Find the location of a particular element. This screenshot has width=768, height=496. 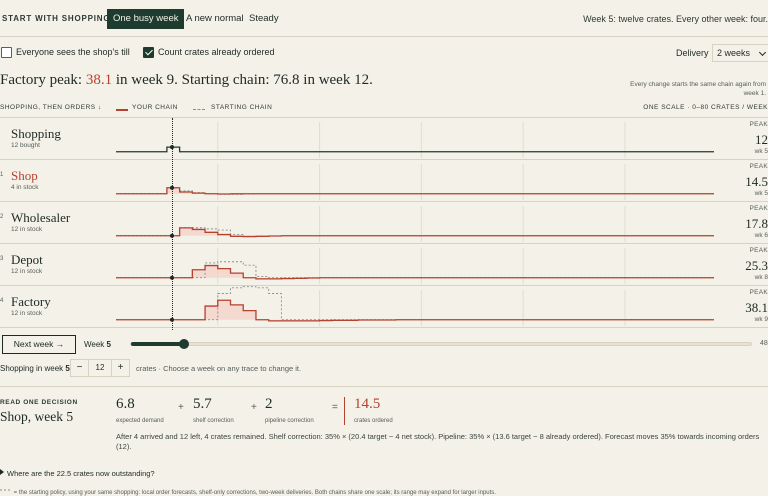

equals-operator: = is located at coordinates (335, 407).